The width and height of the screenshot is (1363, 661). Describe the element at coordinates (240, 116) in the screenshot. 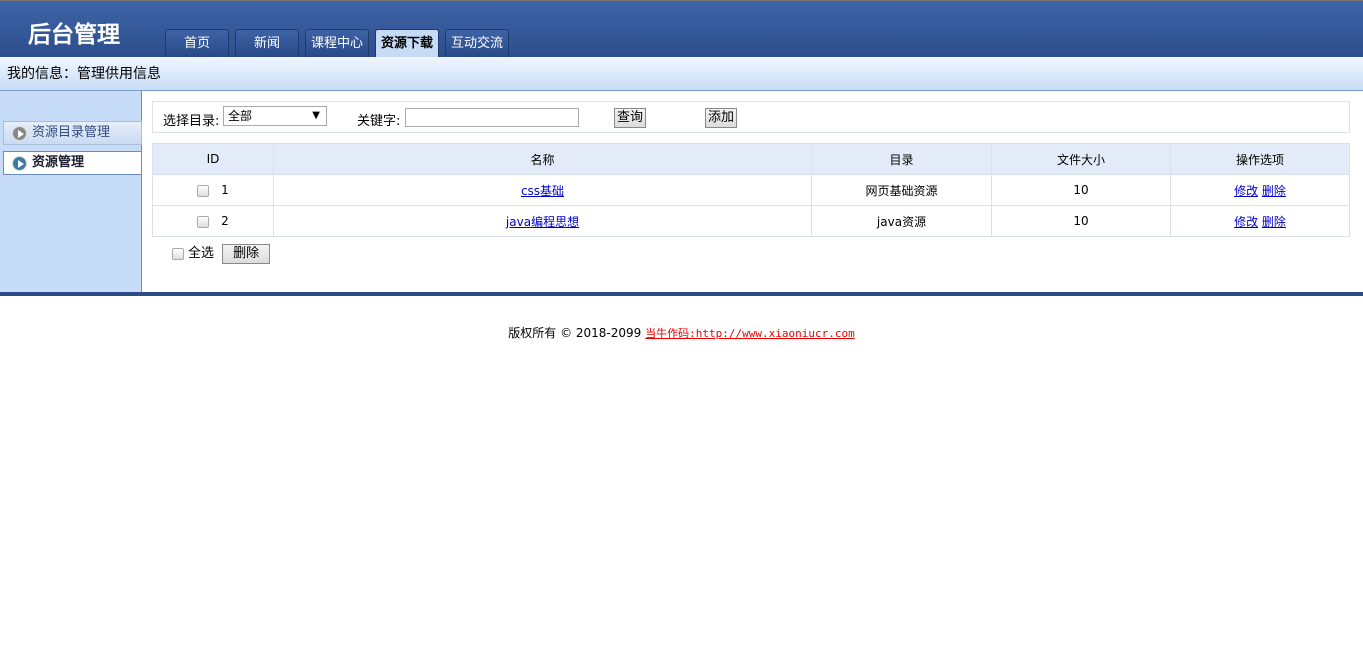

I see `directory-select-value: 全部` at that location.